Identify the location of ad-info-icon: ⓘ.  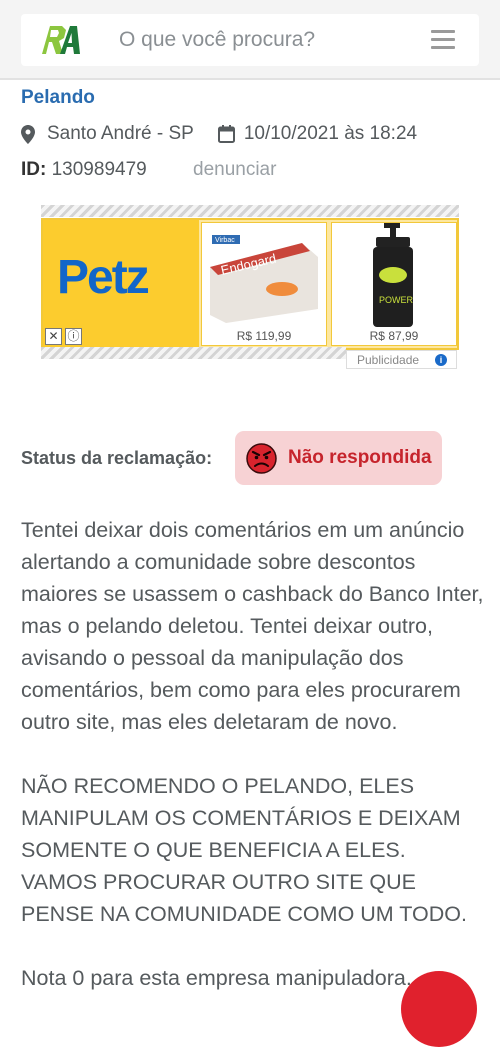
(73, 336).